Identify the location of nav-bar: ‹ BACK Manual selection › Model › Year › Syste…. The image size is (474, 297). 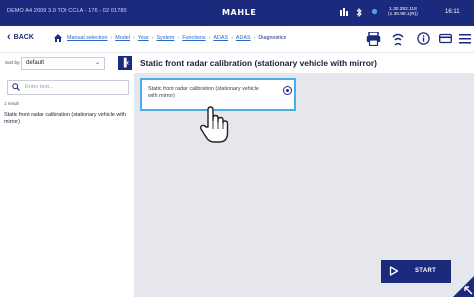
(237, 39).